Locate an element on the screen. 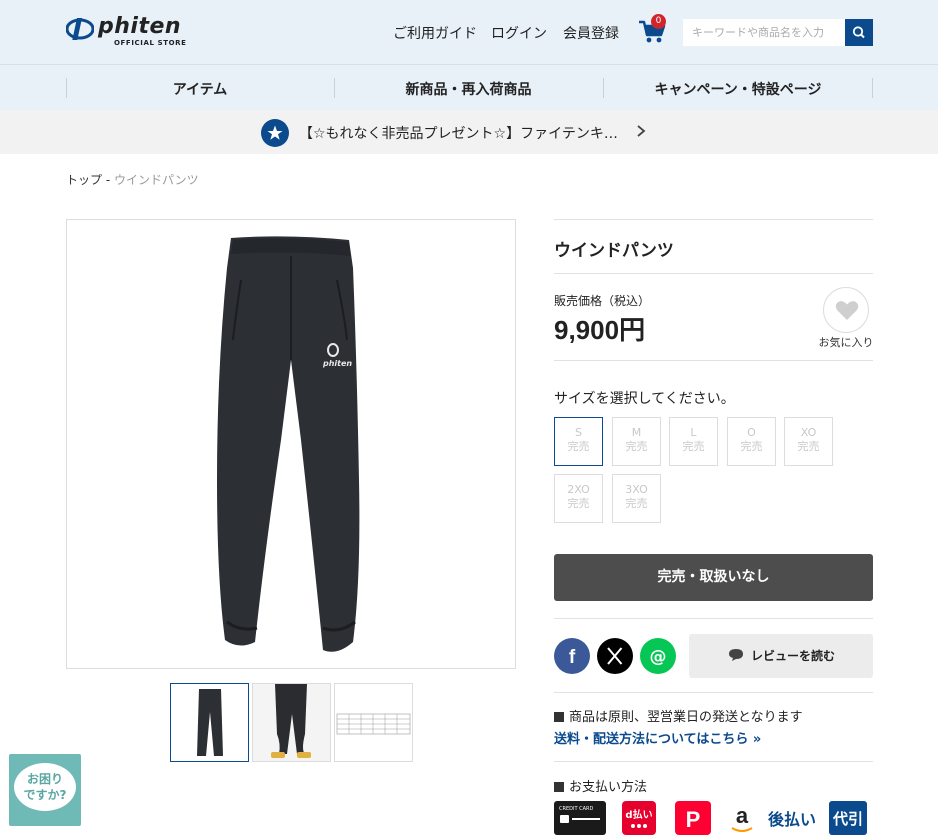 The height and width of the screenshot is (835, 938). phiten-logo-mark-icon is located at coordinates (80, 29).